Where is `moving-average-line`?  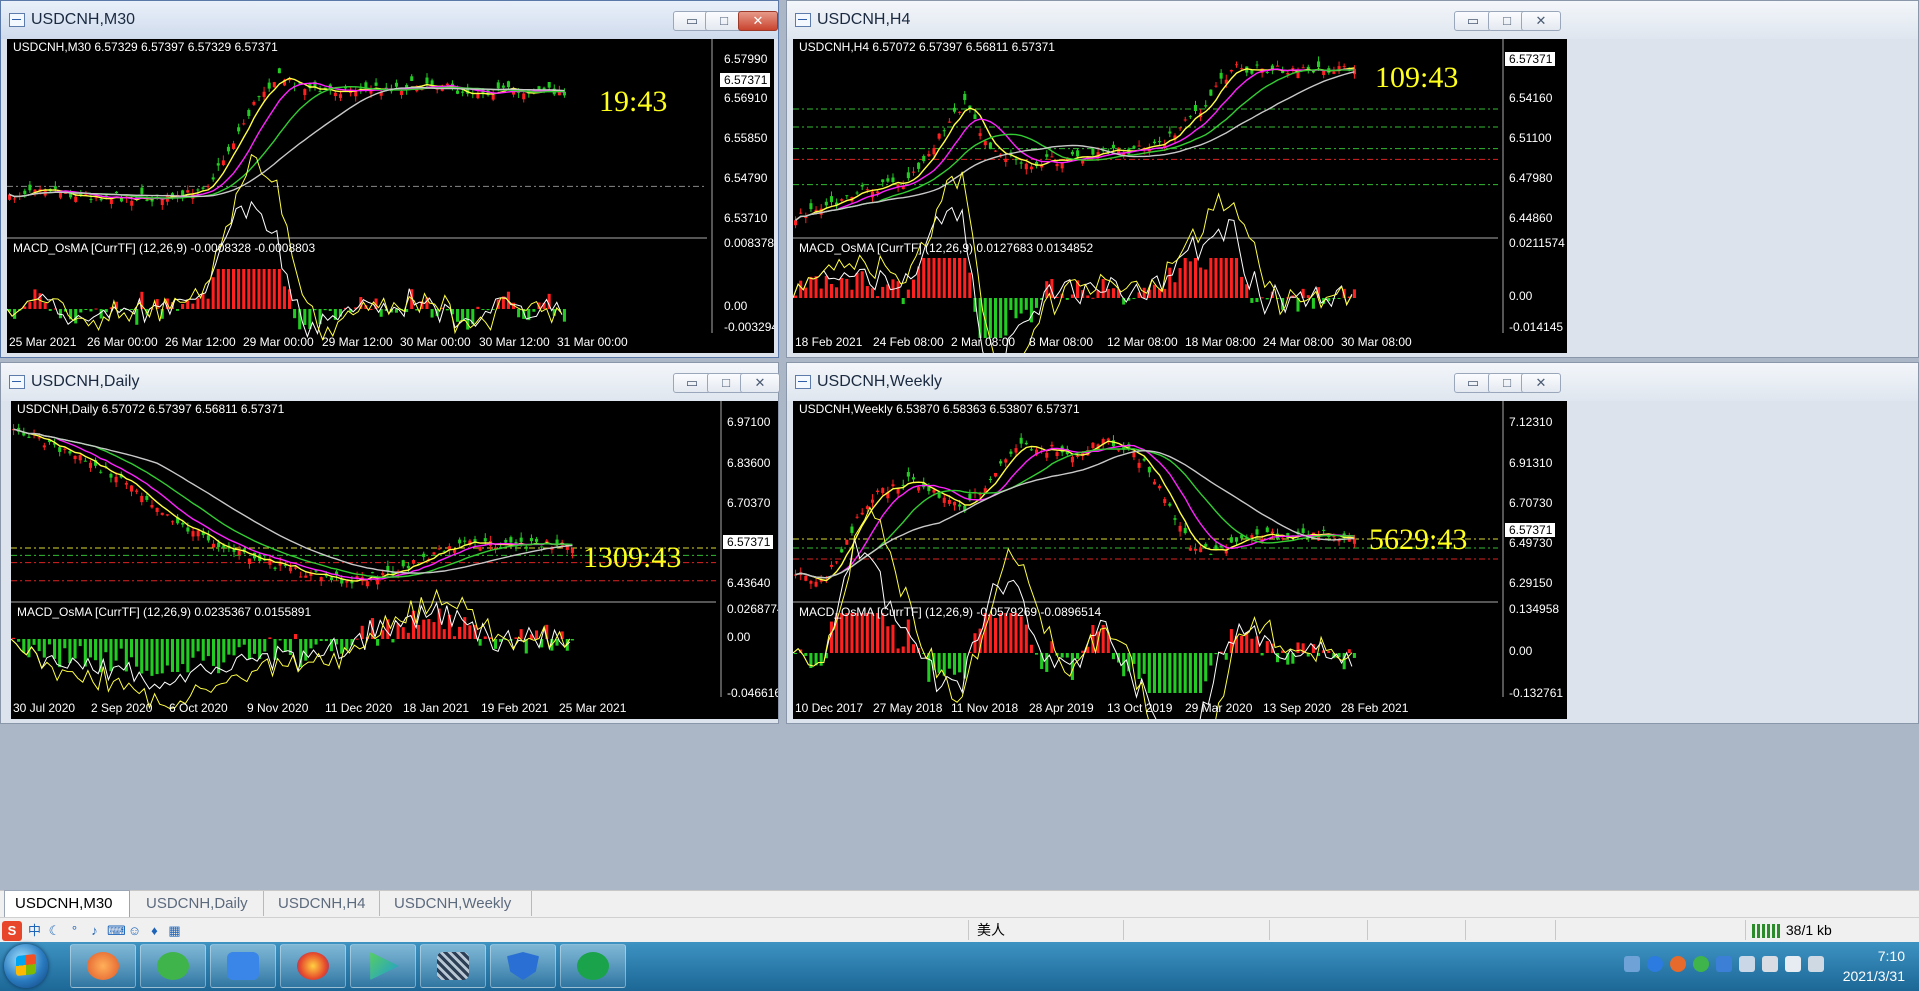
moving-average-line is located at coordinates (1075, 511).